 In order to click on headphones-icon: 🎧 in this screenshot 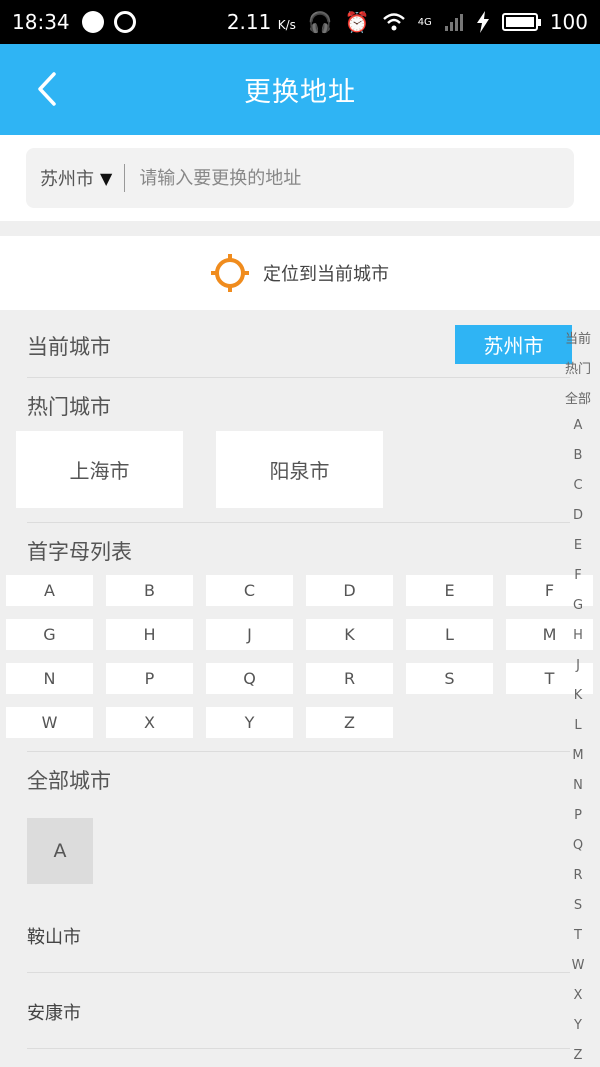, I will do `click(320, 22)`.